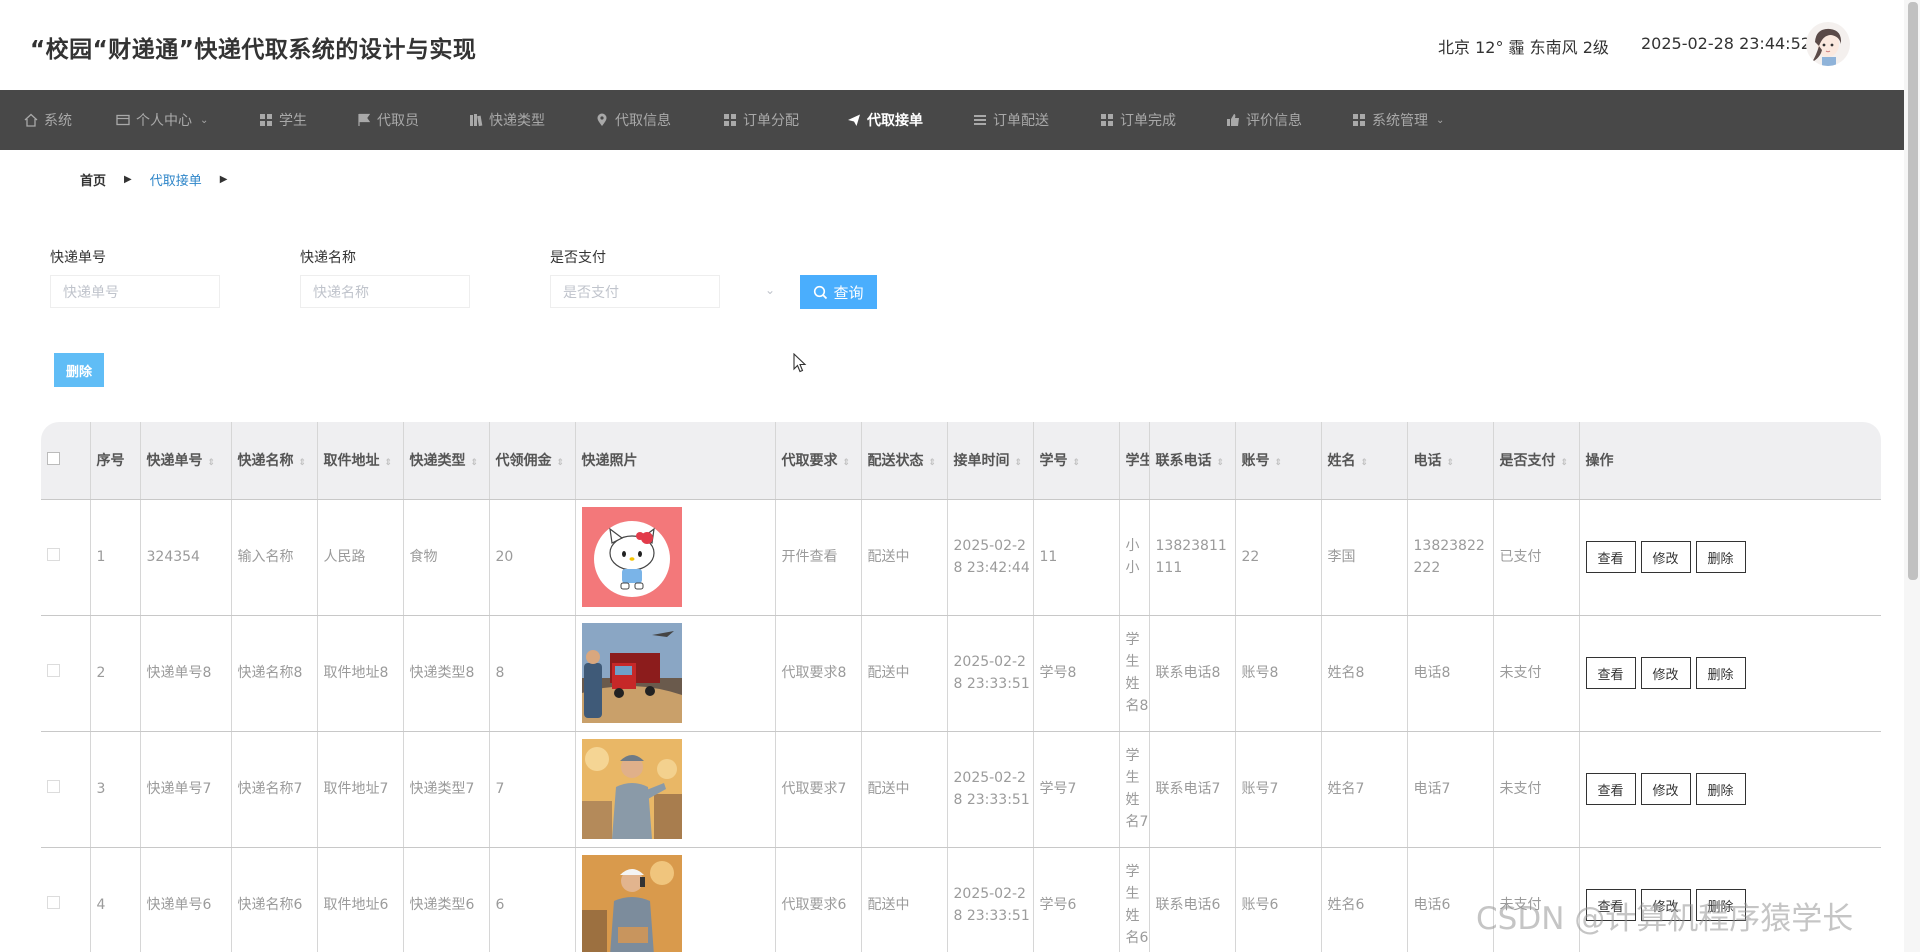 This screenshot has width=1920, height=952. Describe the element at coordinates (385, 291) in the screenshot. I see `express-name-input` at that location.